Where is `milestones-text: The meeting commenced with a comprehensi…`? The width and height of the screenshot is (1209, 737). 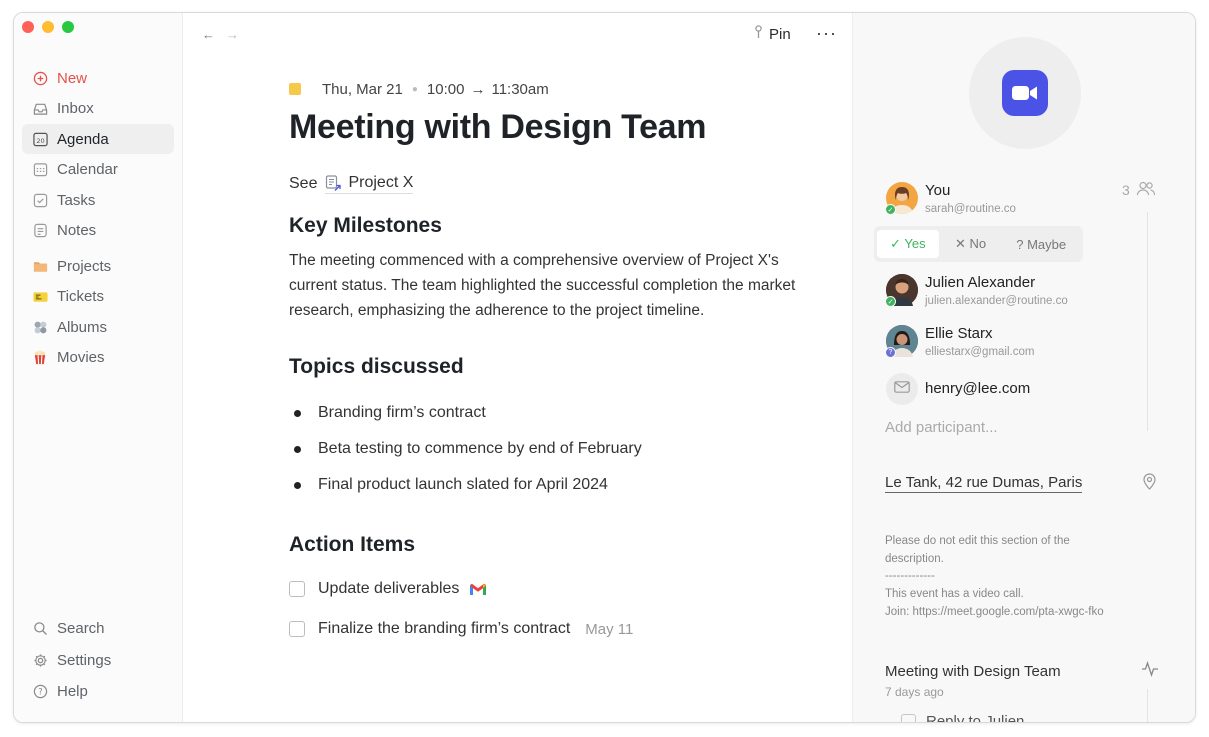 milestones-text: The meeting commenced with a comprehensi… is located at coordinates (559, 285).